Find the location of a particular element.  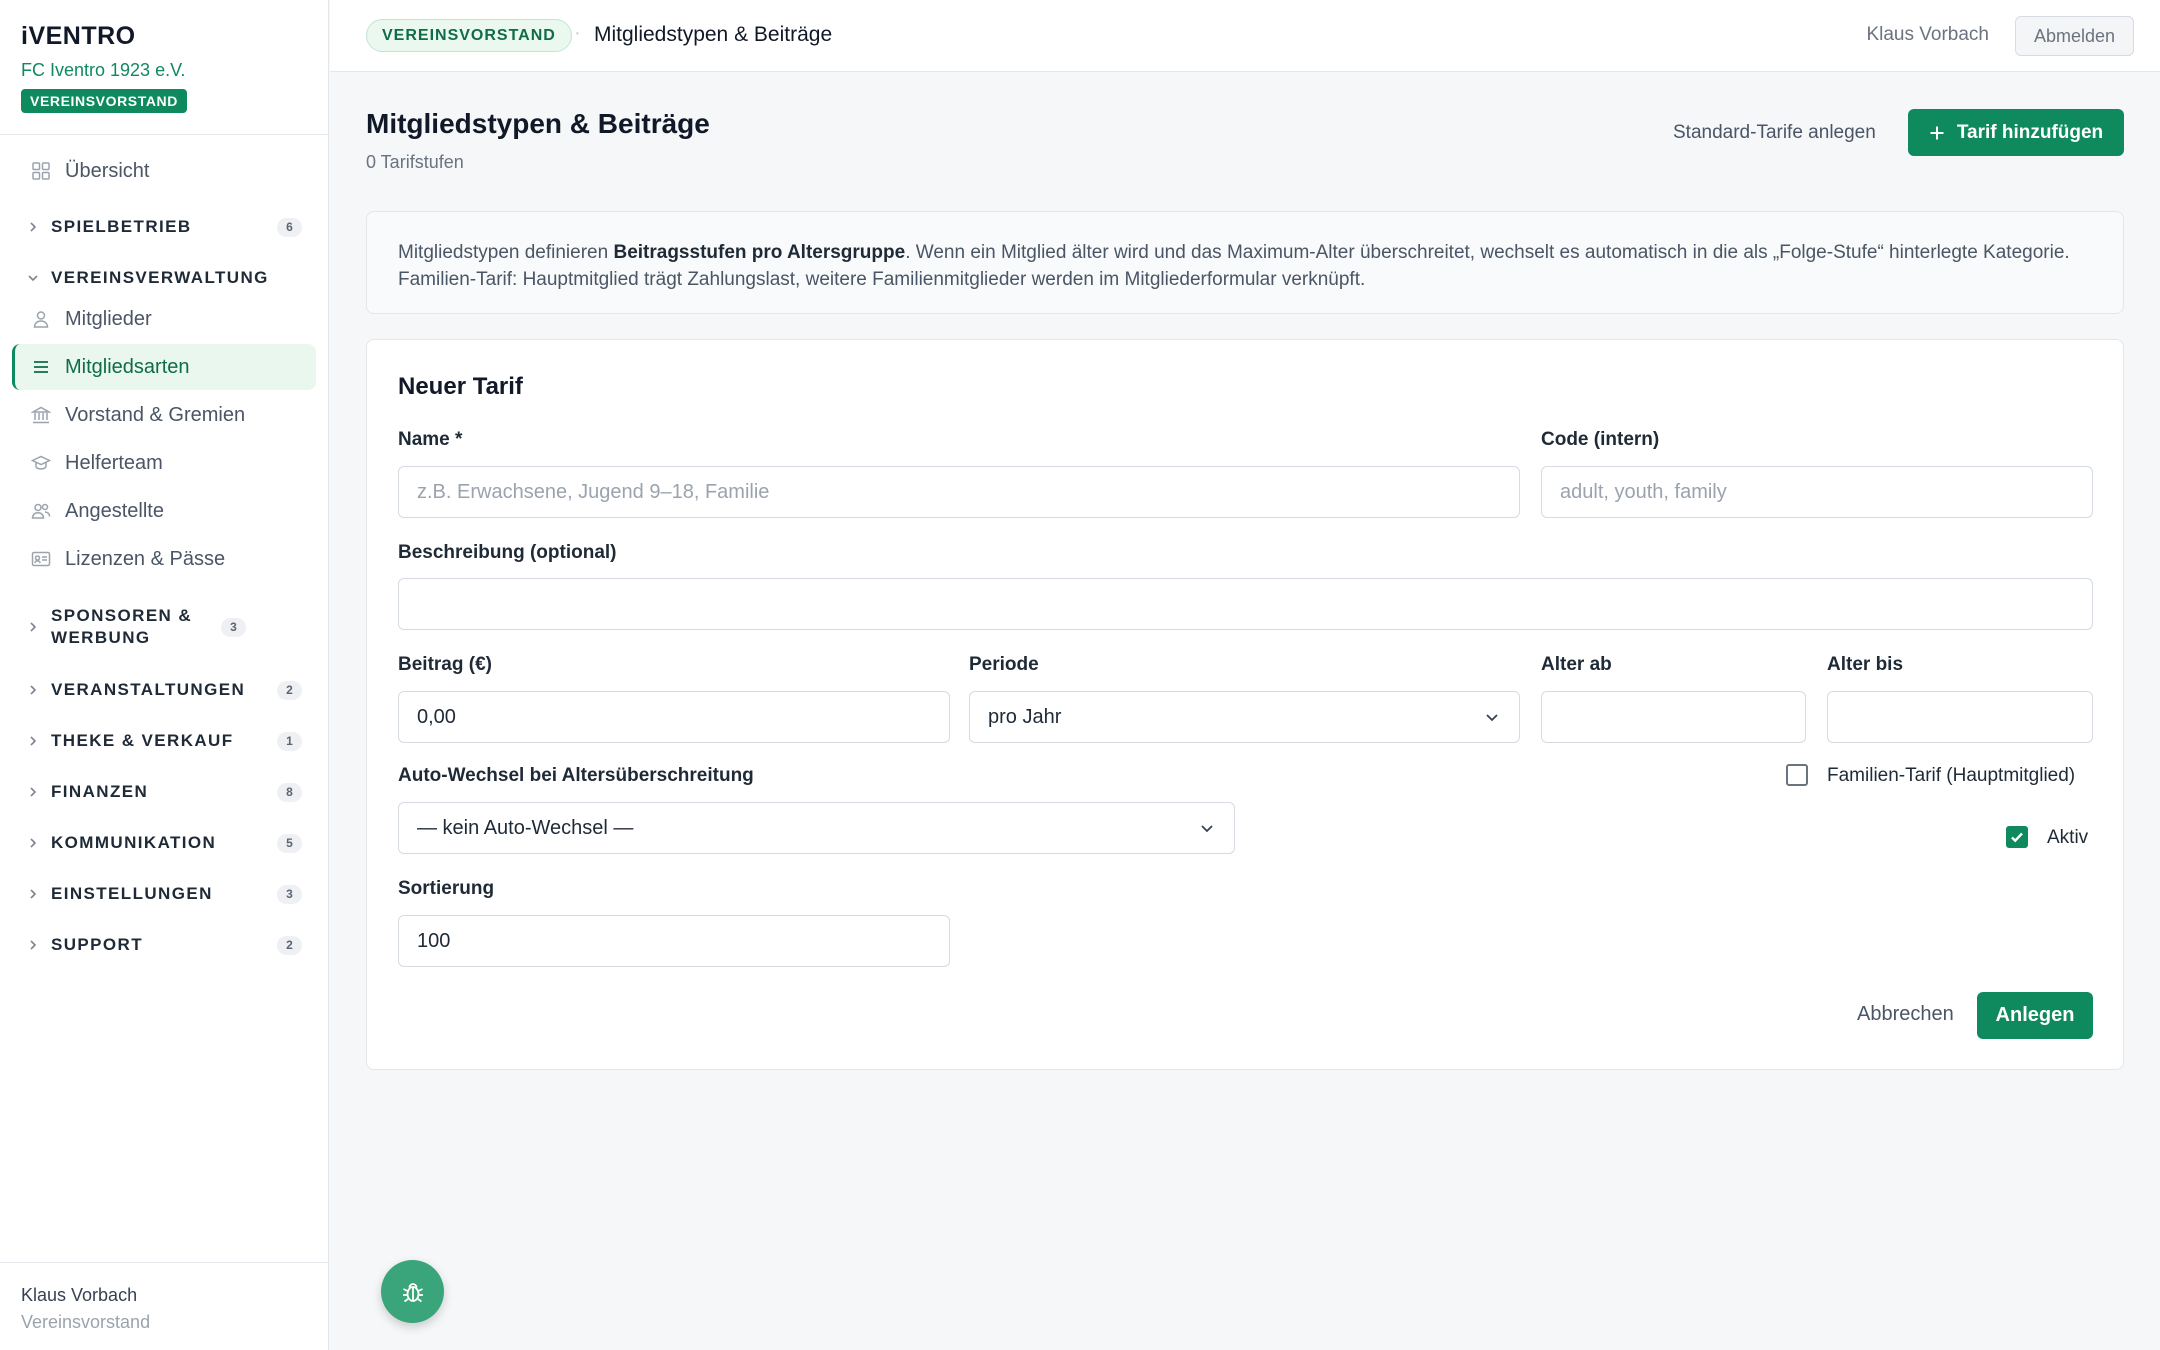

cancel-button: Abbrechen is located at coordinates (1905, 1014).